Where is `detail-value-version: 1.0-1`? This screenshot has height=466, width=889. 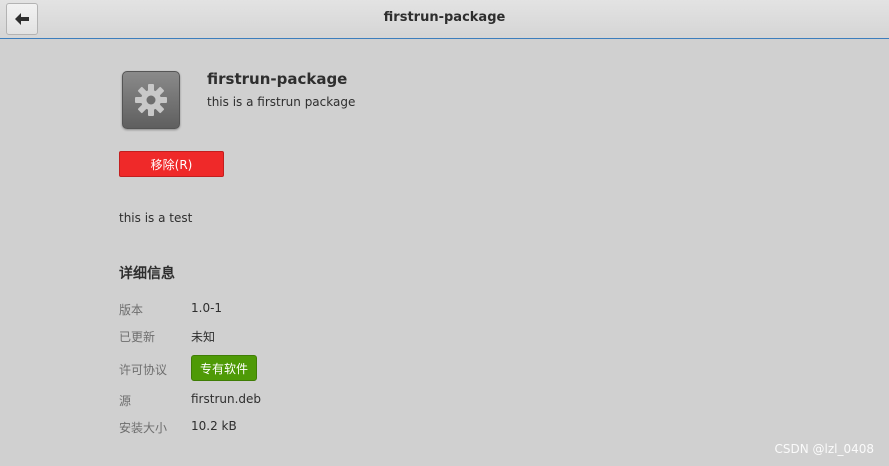 detail-value-version: 1.0-1 is located at coordinates (207, 308).